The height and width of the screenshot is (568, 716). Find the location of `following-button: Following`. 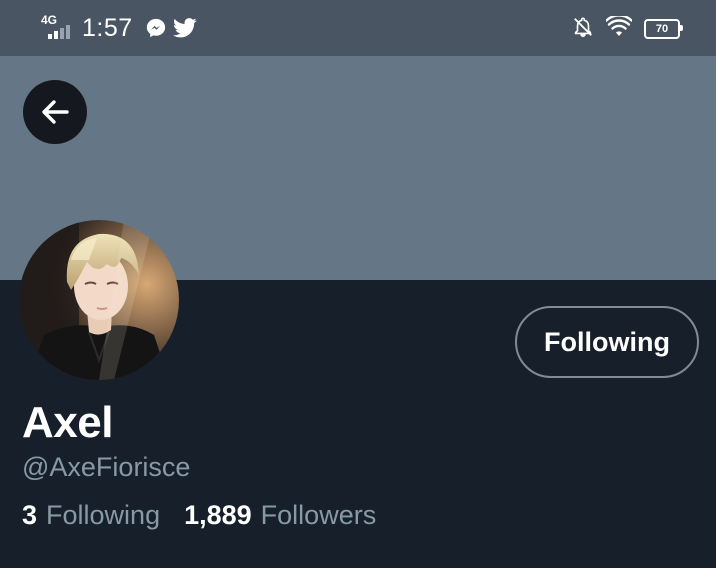

following-button: Following is located at coordinates (607, 342).